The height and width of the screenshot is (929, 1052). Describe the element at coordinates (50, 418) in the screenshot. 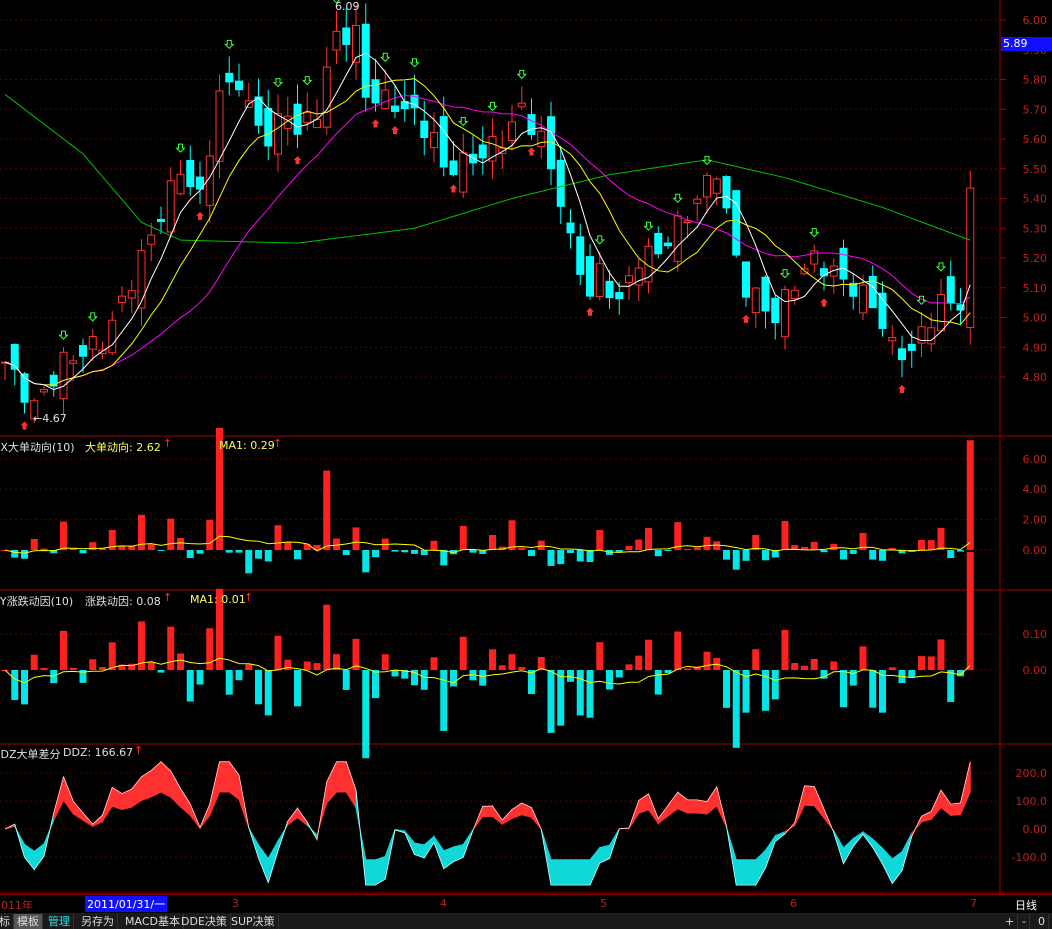

I see `low-price-label: ←4.67` at that location.